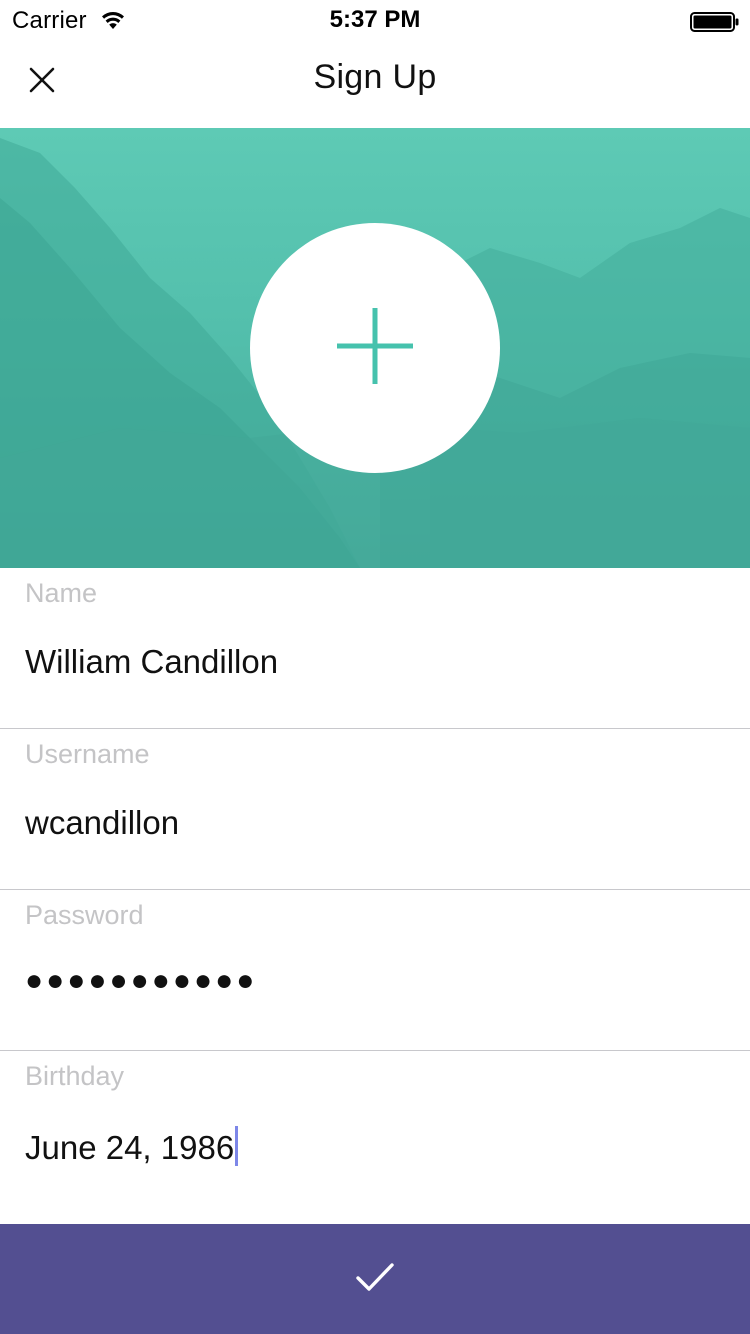  What do you see at coordinates (84, 915) in the screenshot?
I see `password-label: Password` at bounding box center [84, 915].